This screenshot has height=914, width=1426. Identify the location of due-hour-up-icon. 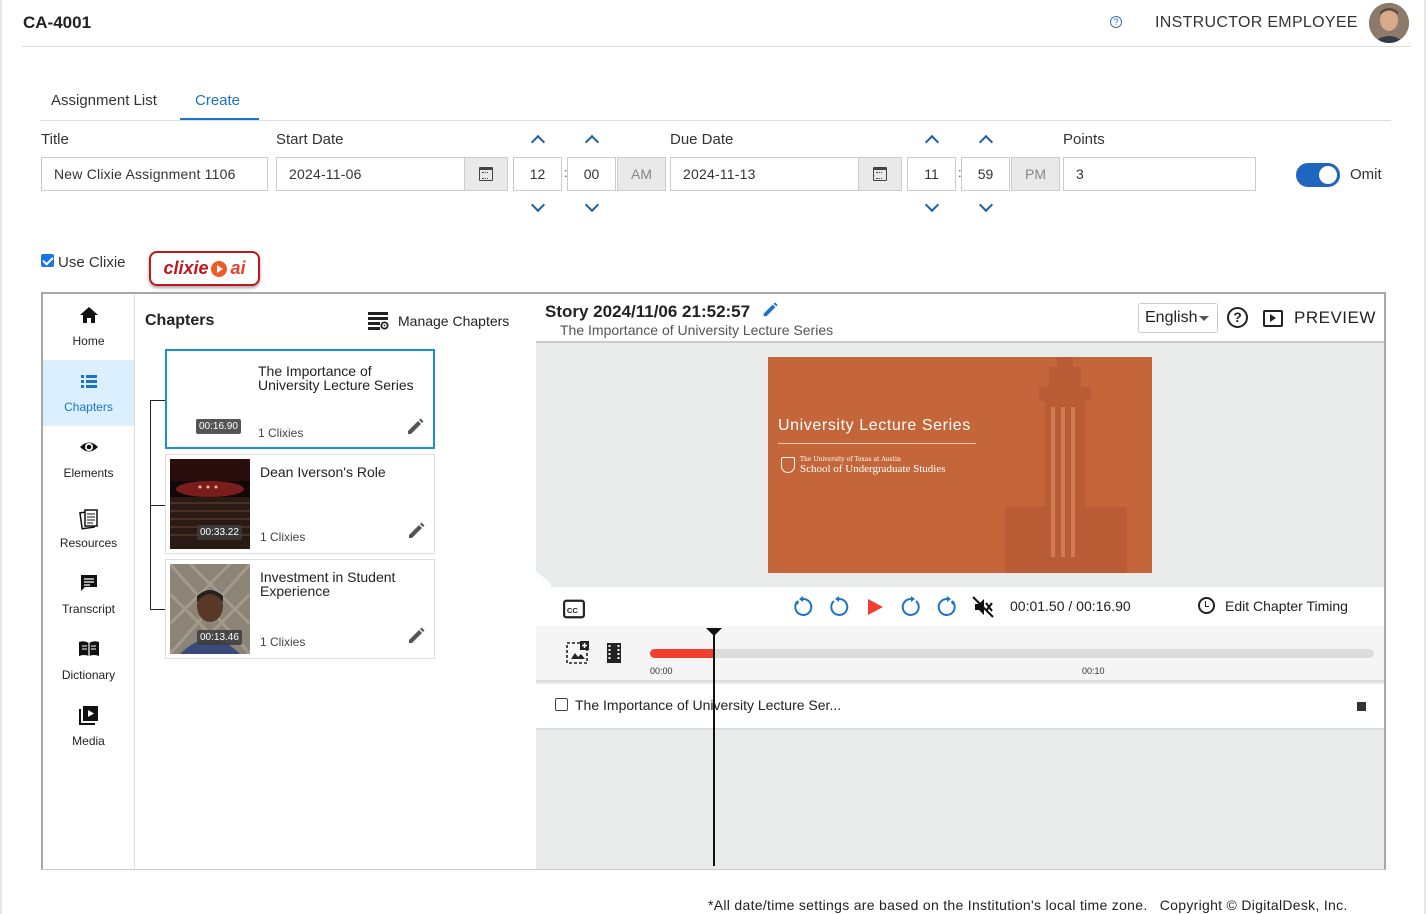
(932, 142).